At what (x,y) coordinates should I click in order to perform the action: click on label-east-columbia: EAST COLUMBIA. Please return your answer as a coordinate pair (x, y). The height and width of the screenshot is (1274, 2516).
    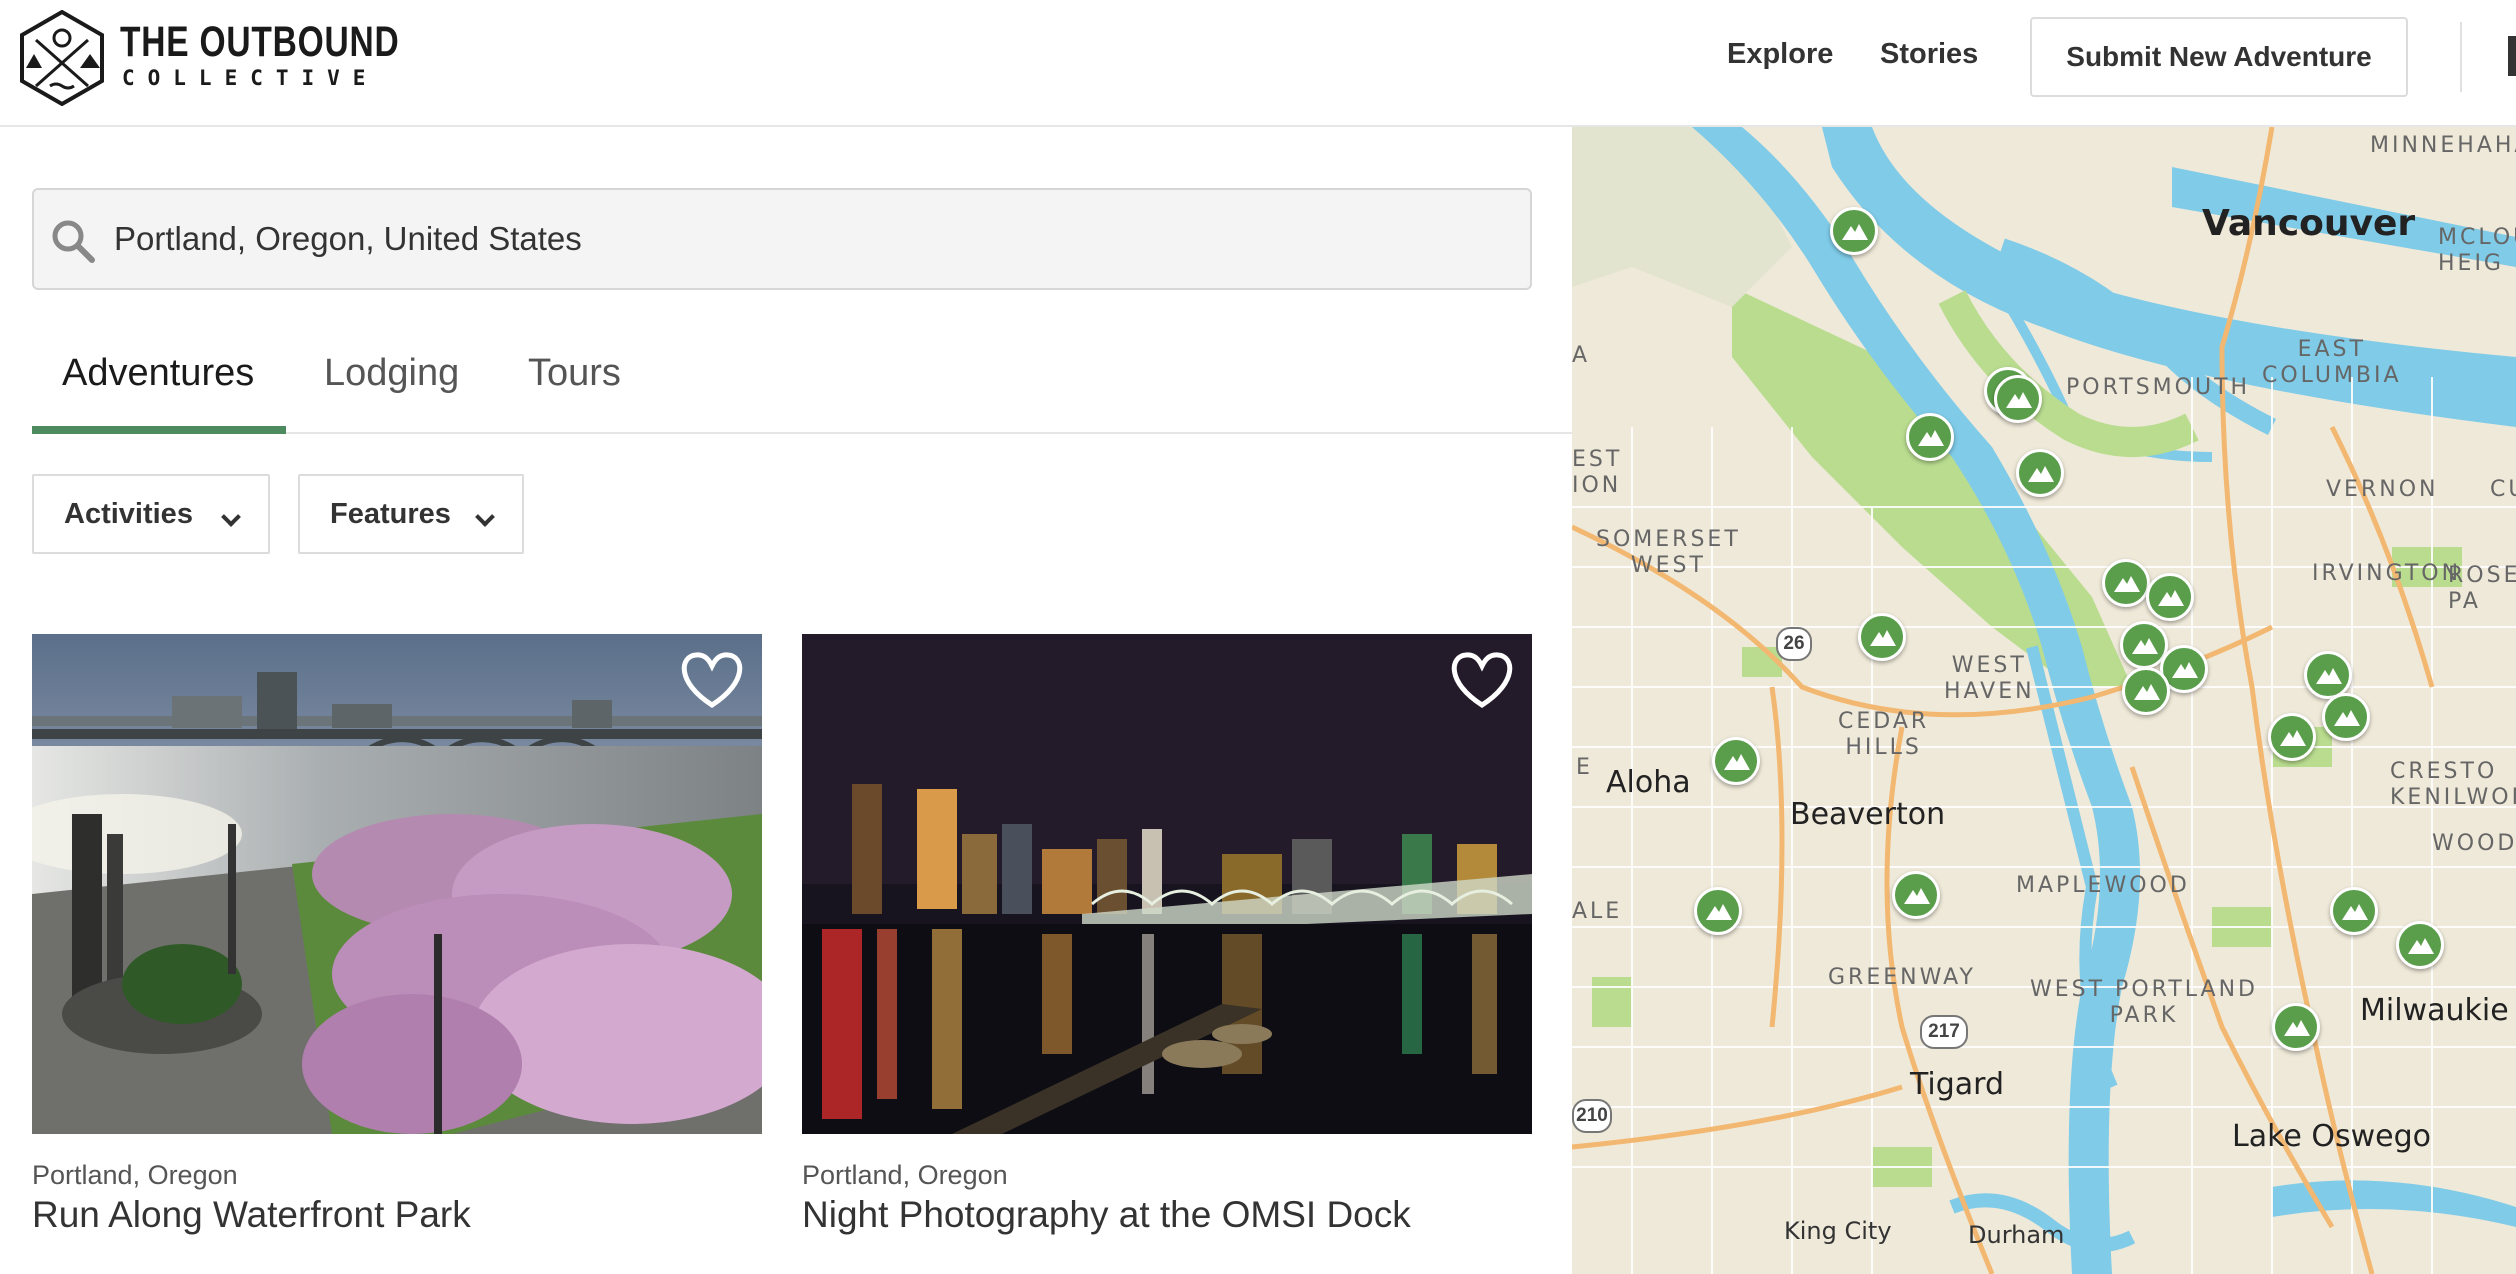
    Looking at the image, I should click on (2332, 362).